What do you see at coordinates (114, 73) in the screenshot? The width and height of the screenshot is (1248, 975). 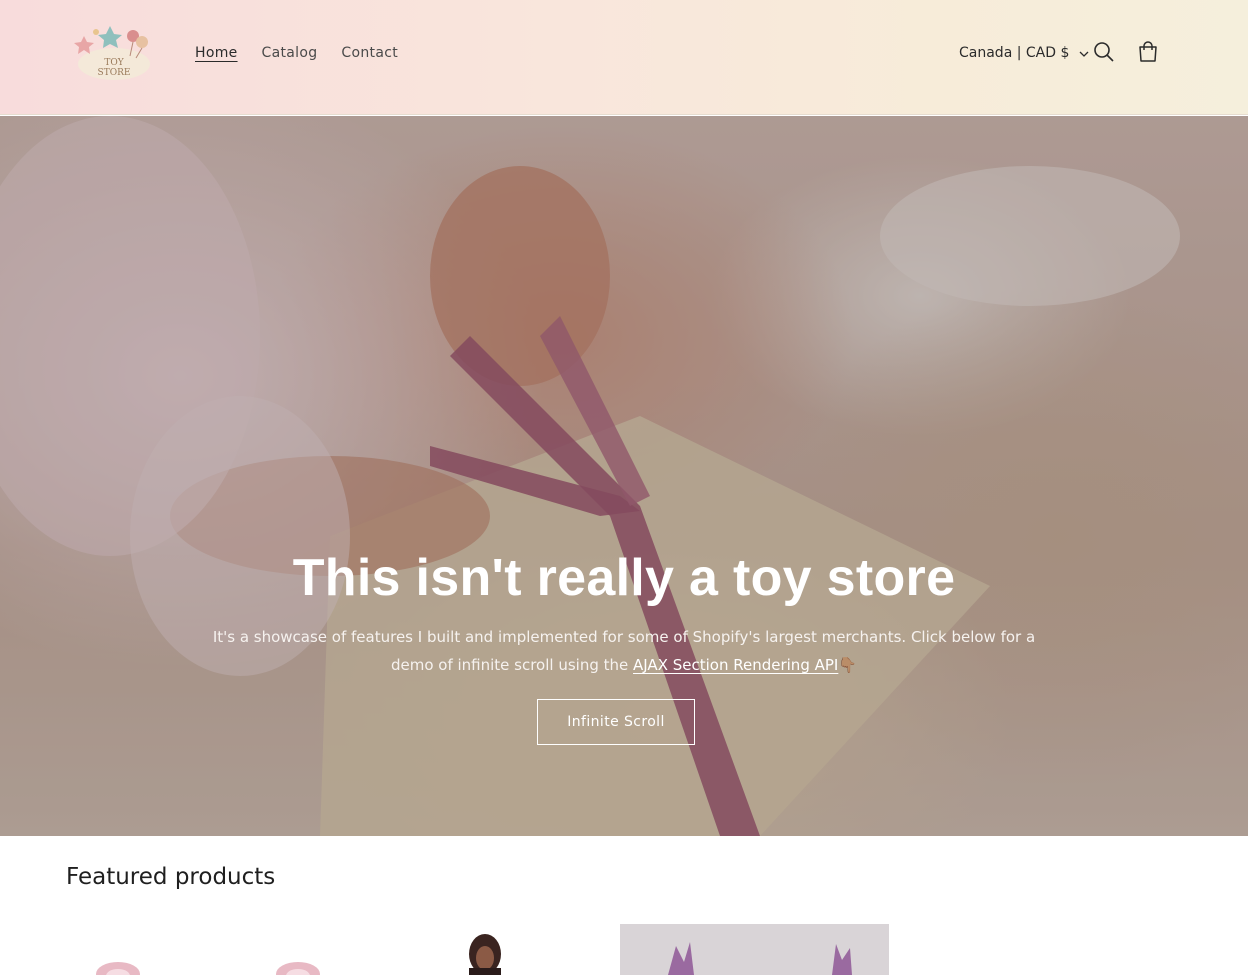 I see `svg-text: STORE` at bounding box center [114, 73].